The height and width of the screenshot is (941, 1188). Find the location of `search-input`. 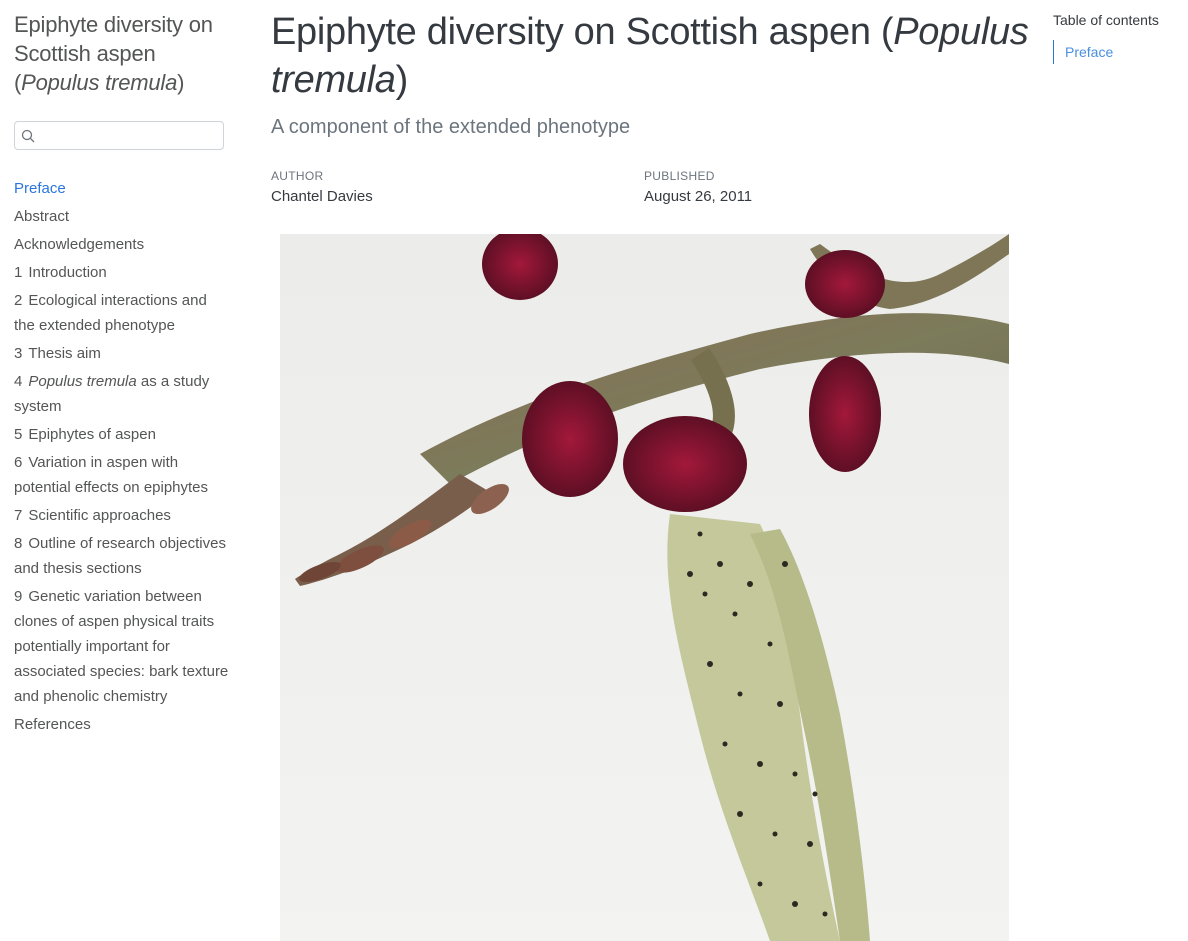

search-input is located at coordinates (131, 136).